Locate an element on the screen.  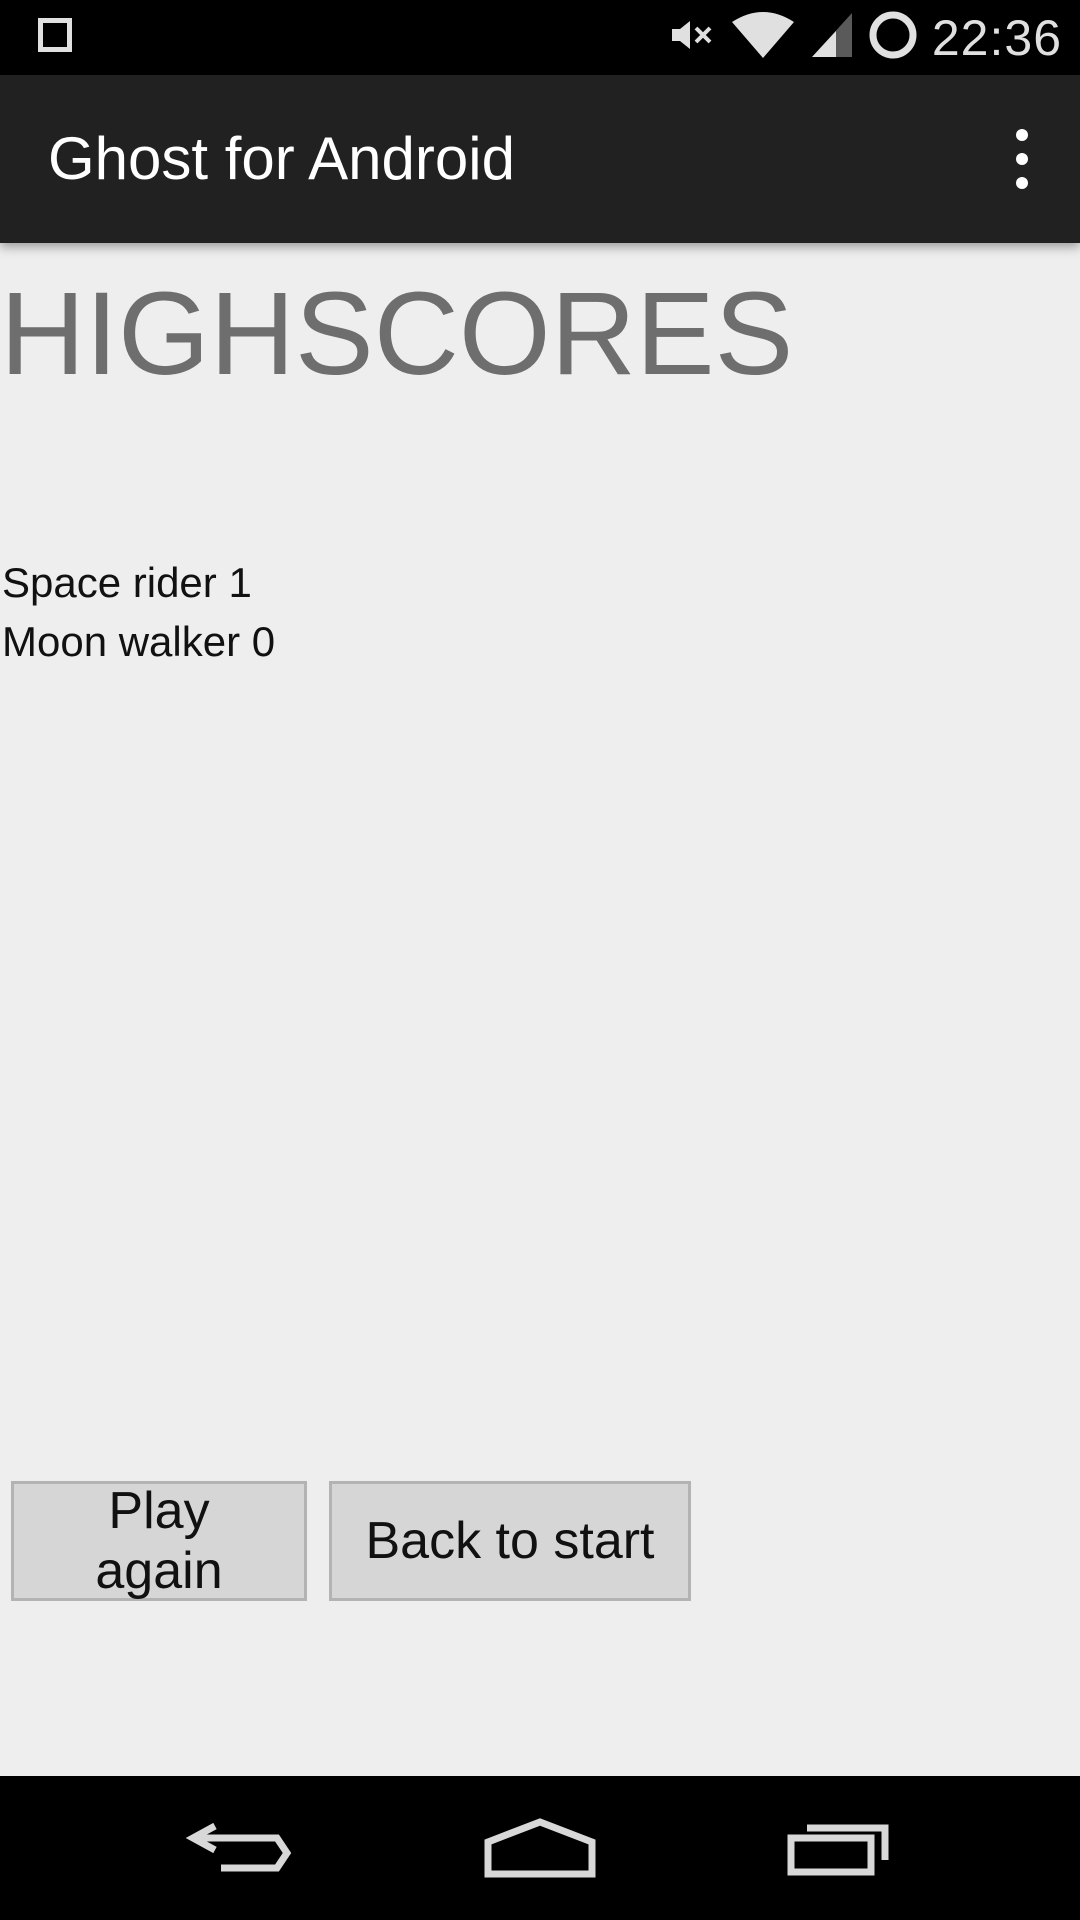
score-row: Space rider 1 is located at coordinates (127, 582).